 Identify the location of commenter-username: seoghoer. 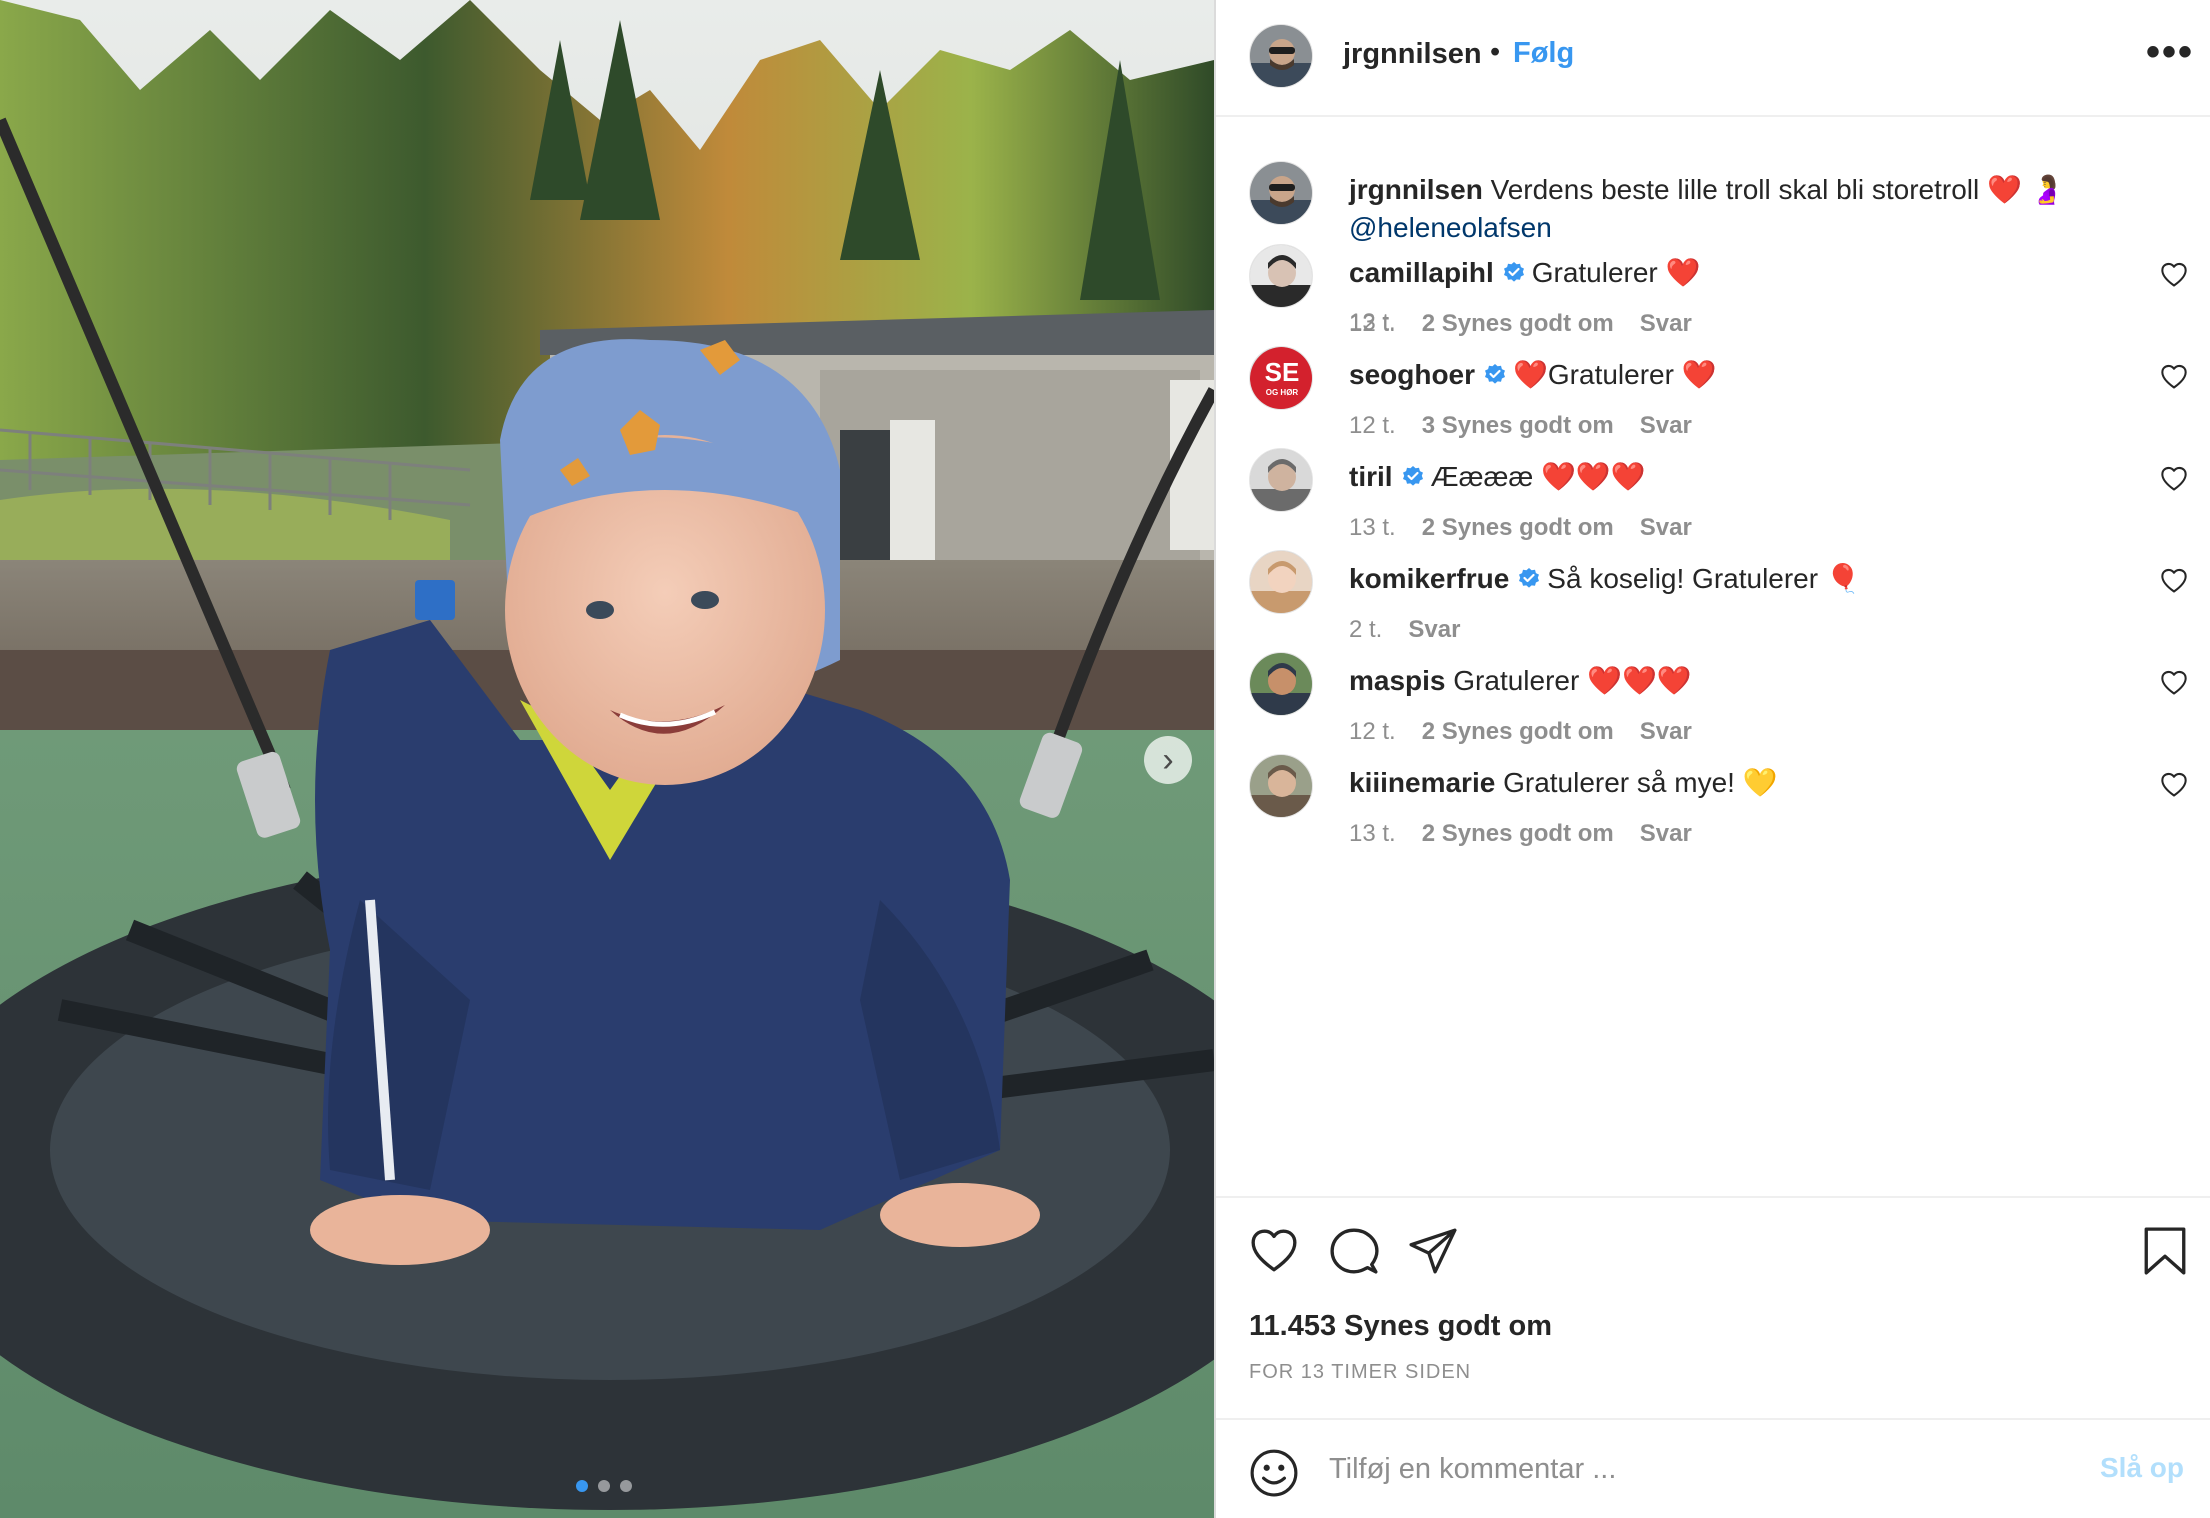
(1412, 374).